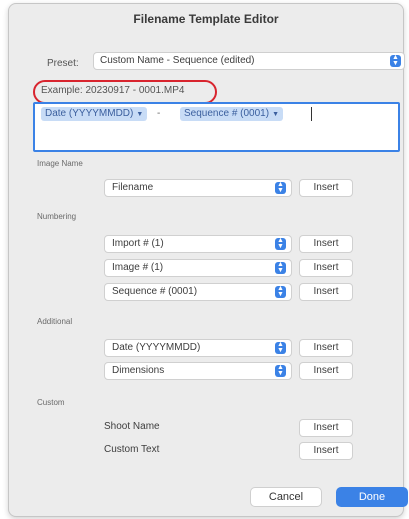 This screenshot has height=519, width=409. What do you see at coordinates (372, 497) in the screenshot?
I see `done-button: Done` at bounding box center [372, 497].